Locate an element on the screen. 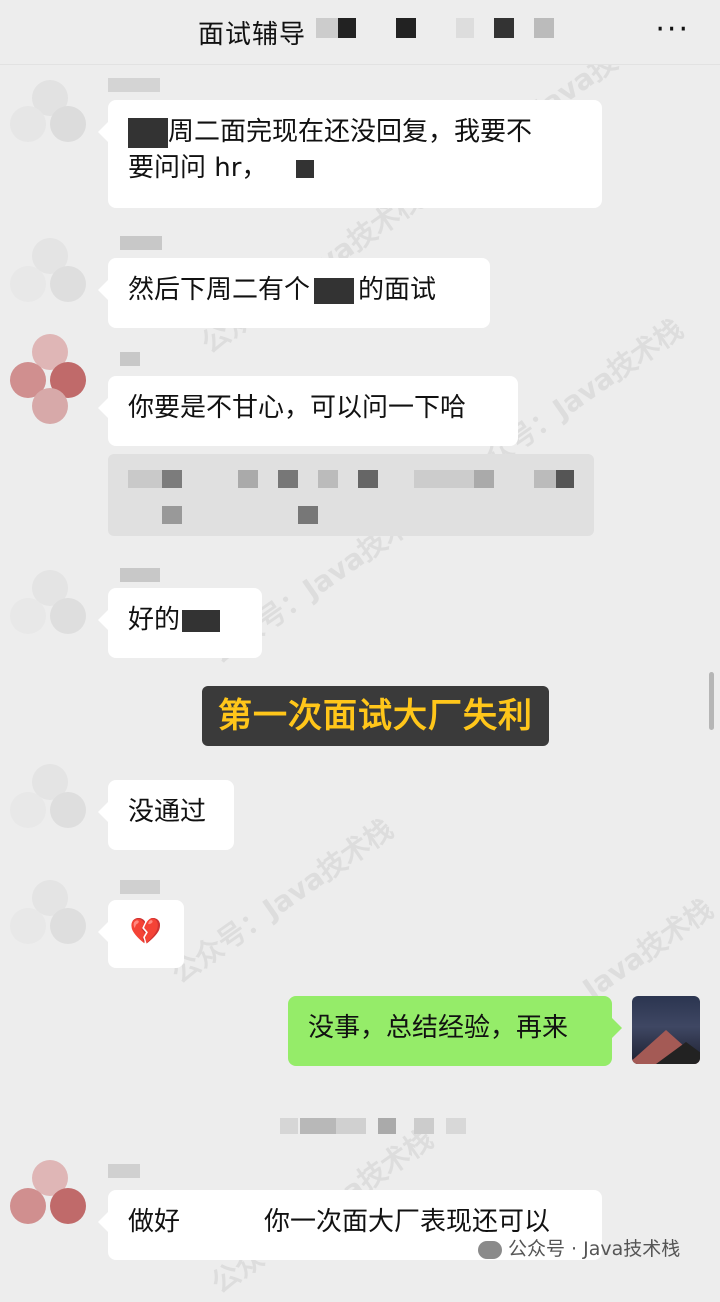 Image resolution: width=720 pixels, height=1302 pixels. message-text: 你要是不甘心，可以问一下哈 is located at coordinates (297, 408).